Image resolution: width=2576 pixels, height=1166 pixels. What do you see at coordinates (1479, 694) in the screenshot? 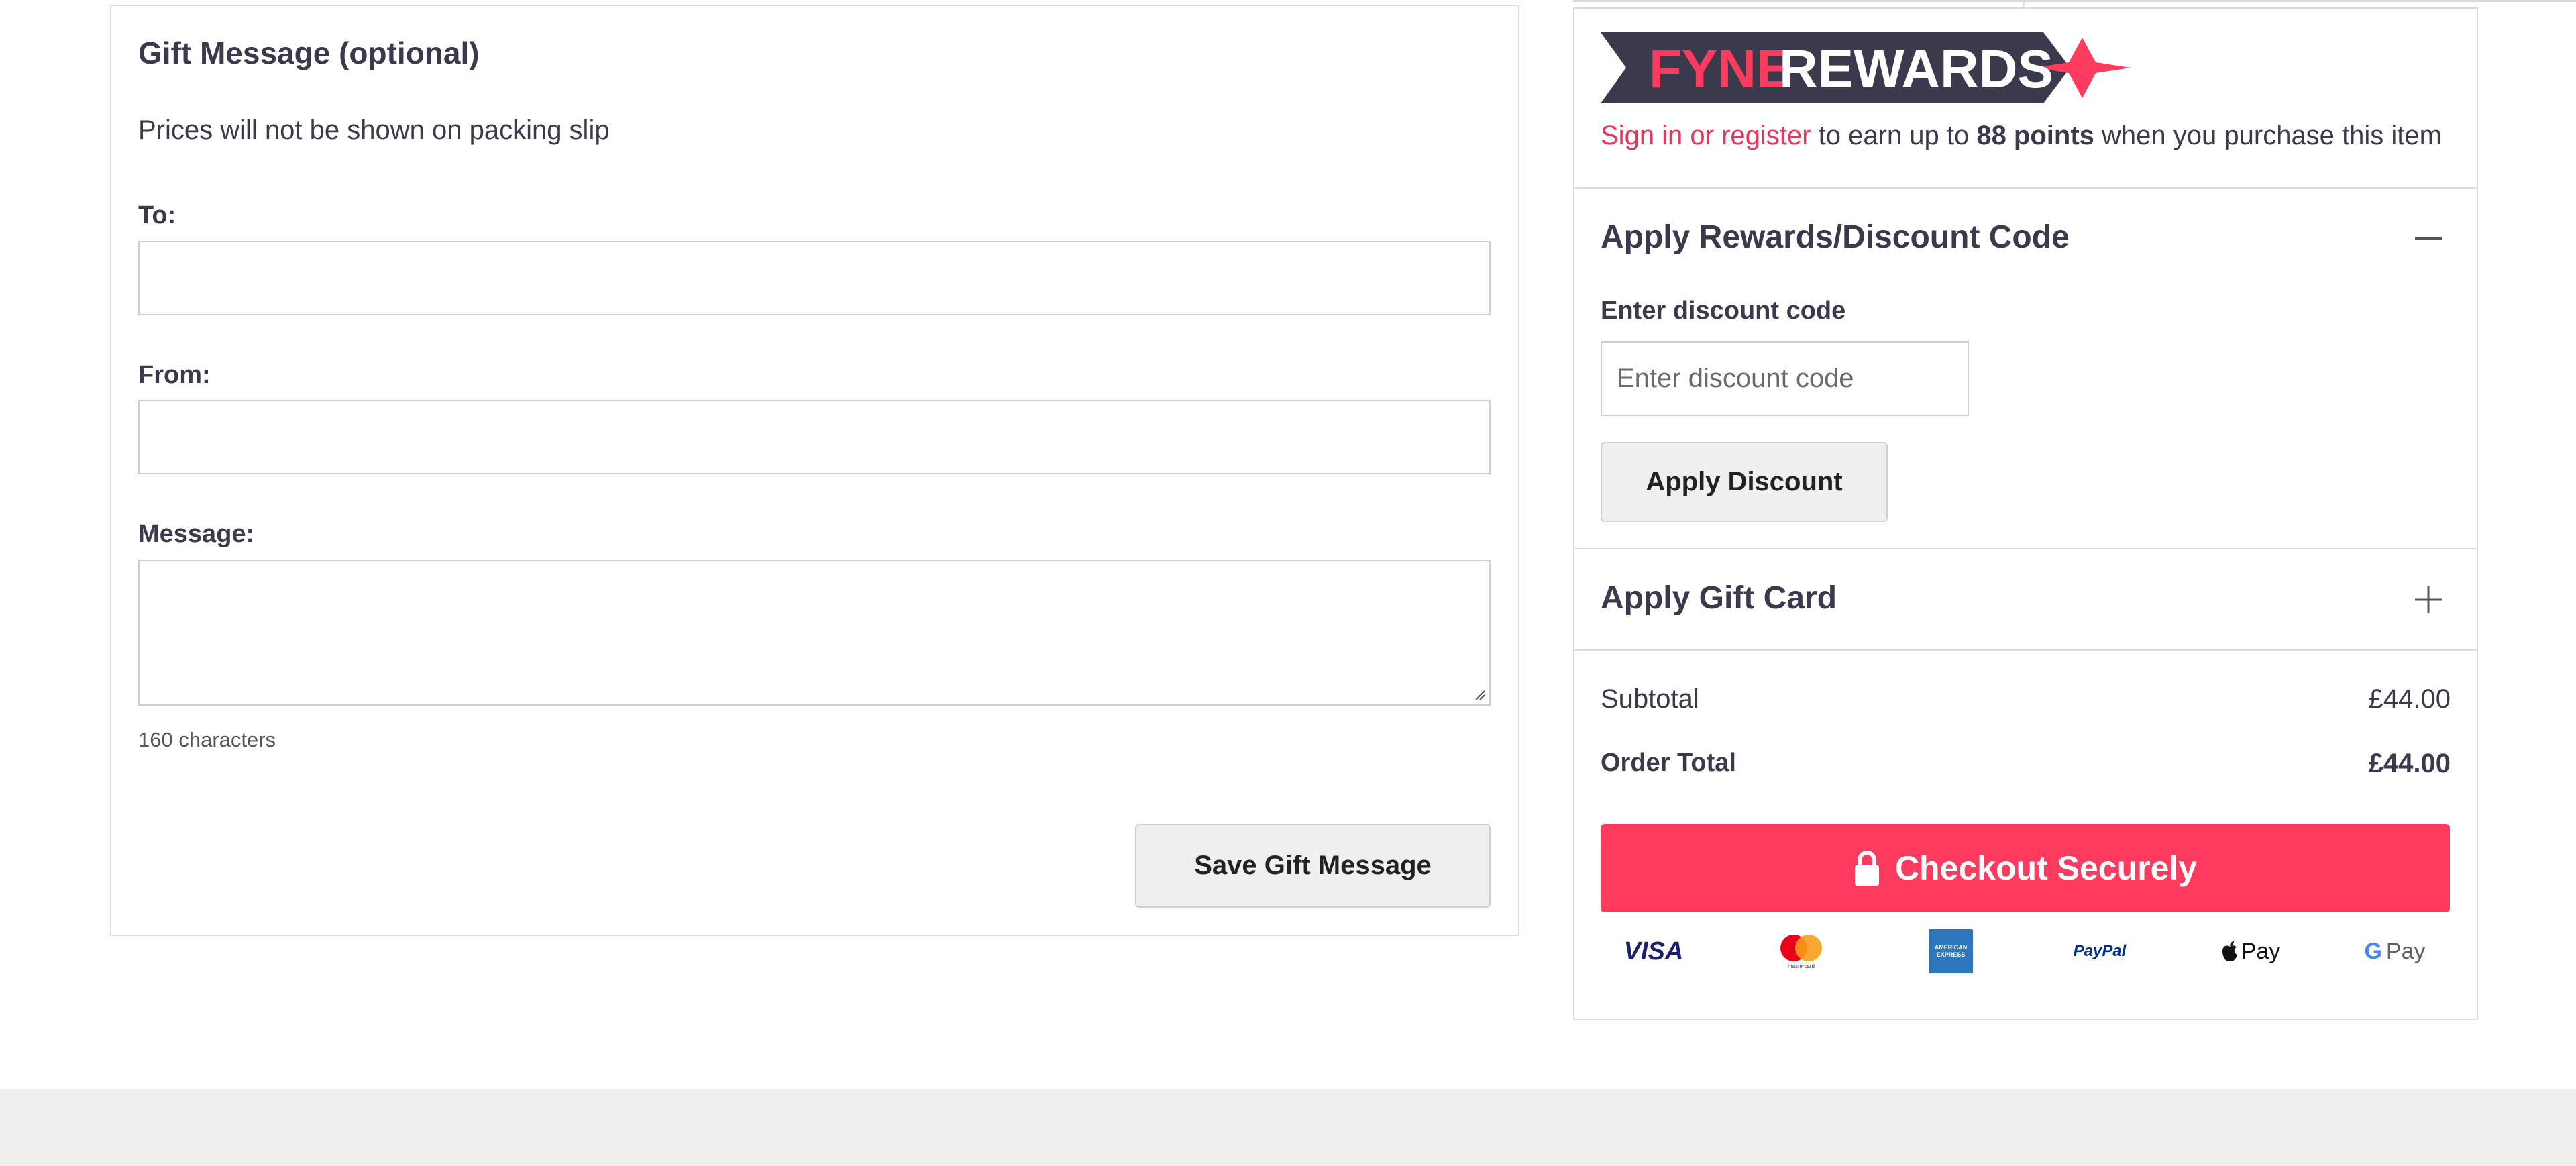
I see `resize-handle-icon` at bounding box center [1479, 694].